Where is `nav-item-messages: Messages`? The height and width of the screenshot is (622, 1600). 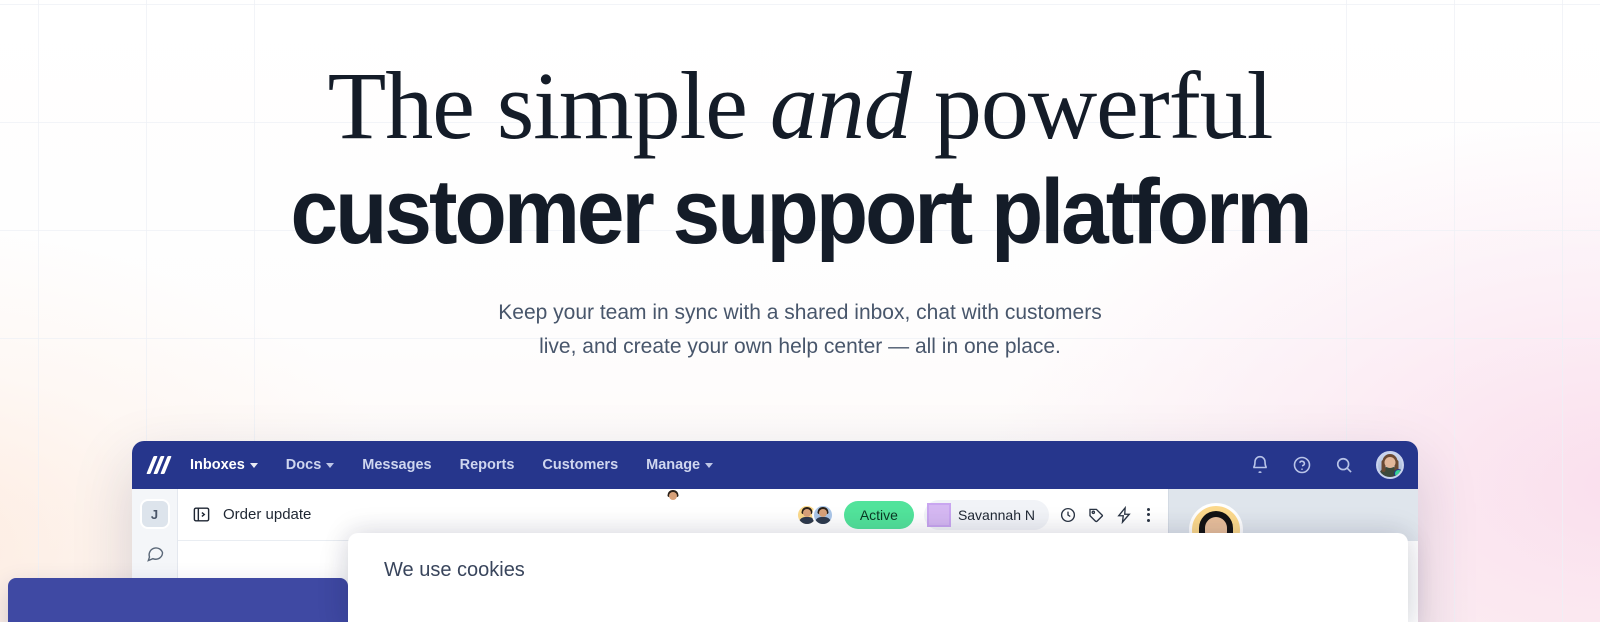 nav-item-messages: Messages is located at coordinates (396, 465).